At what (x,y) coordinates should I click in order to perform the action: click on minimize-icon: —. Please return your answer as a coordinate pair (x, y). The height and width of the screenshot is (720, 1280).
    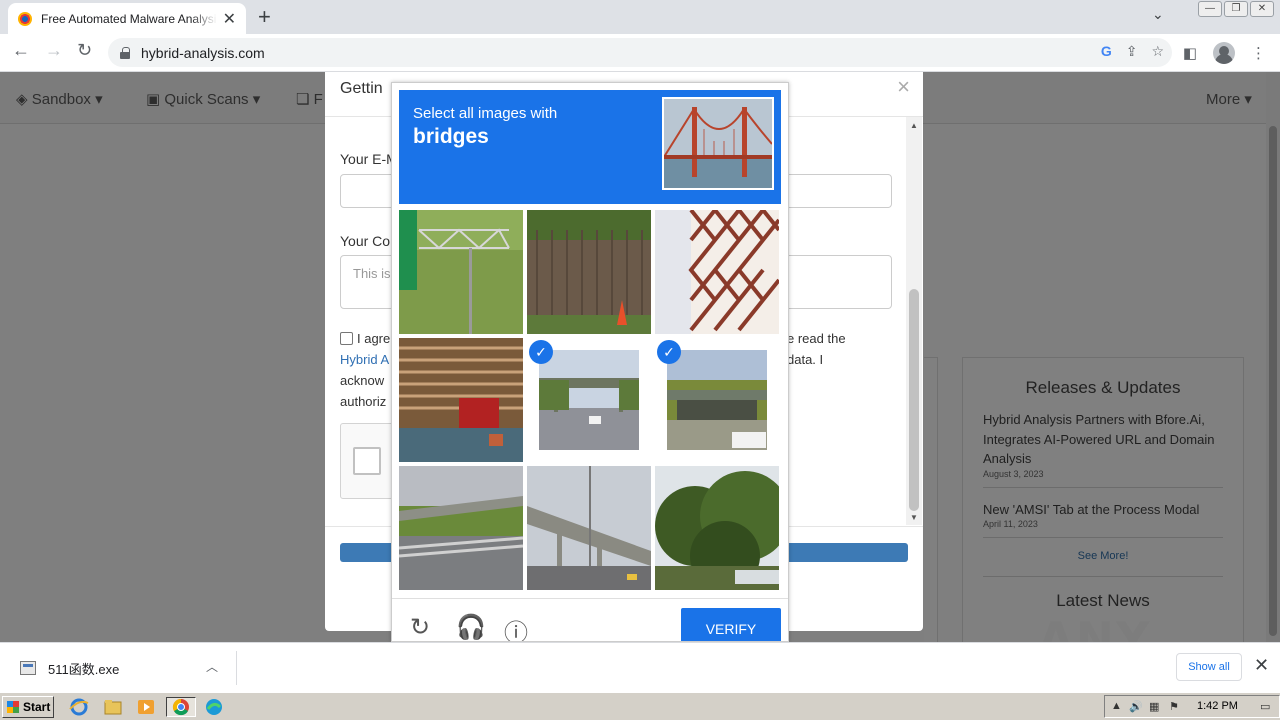
    Looking at the image, I should click on (1210, 9).